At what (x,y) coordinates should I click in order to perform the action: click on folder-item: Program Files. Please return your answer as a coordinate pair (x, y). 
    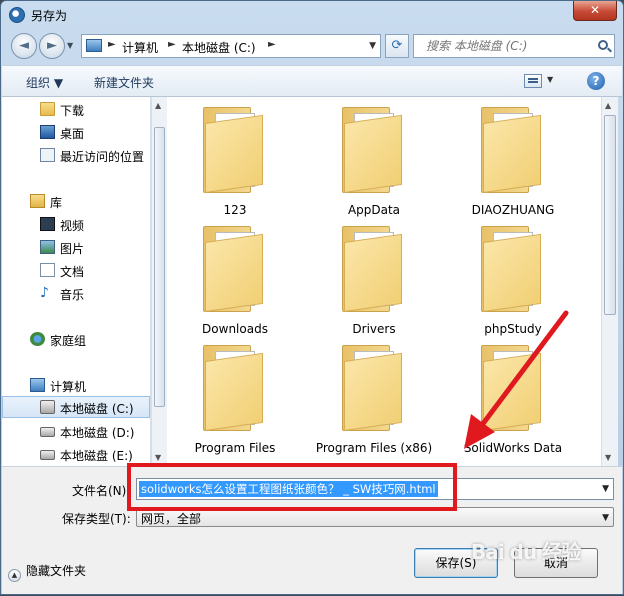
    Looking at the image, I should click on (235, 396).